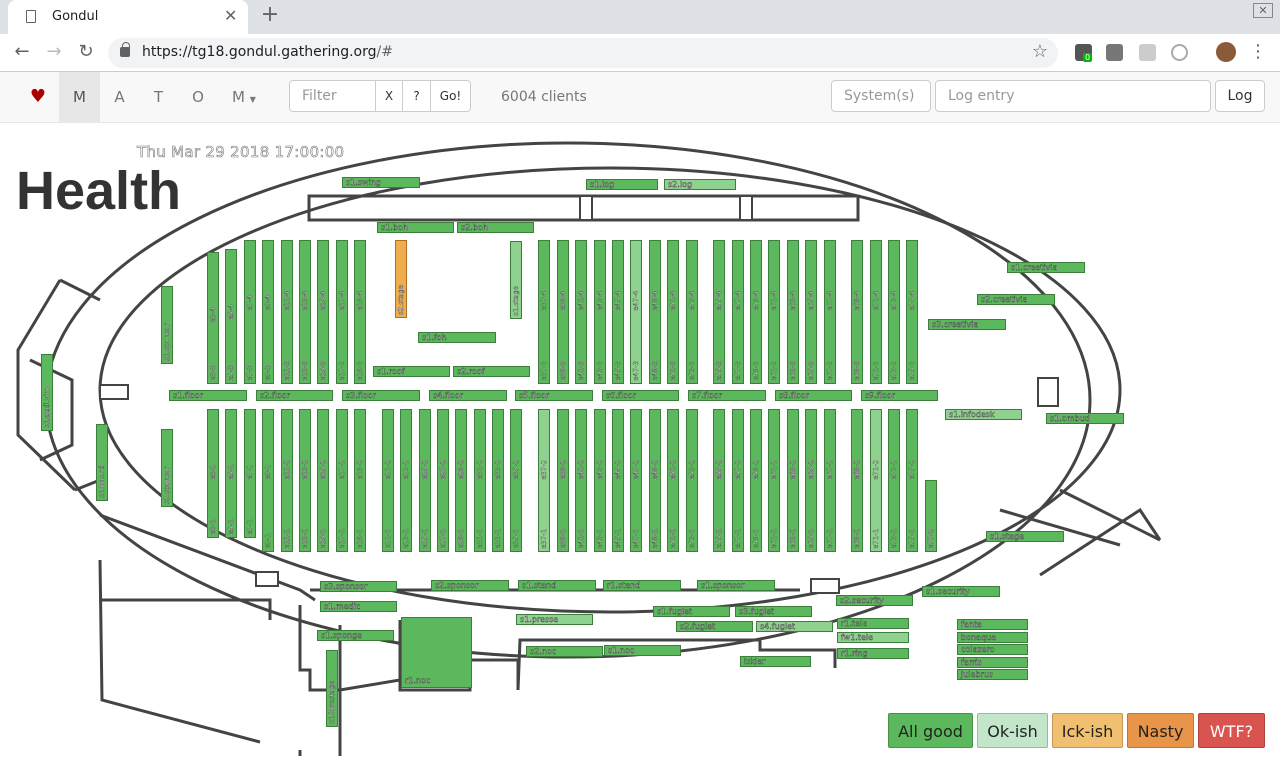 This screenshot has width=1280, height=769. Describe the element at coordinates (600, 312) in the screenshot. I see `switch-e43-4: e43-4 e43-3` at that location.